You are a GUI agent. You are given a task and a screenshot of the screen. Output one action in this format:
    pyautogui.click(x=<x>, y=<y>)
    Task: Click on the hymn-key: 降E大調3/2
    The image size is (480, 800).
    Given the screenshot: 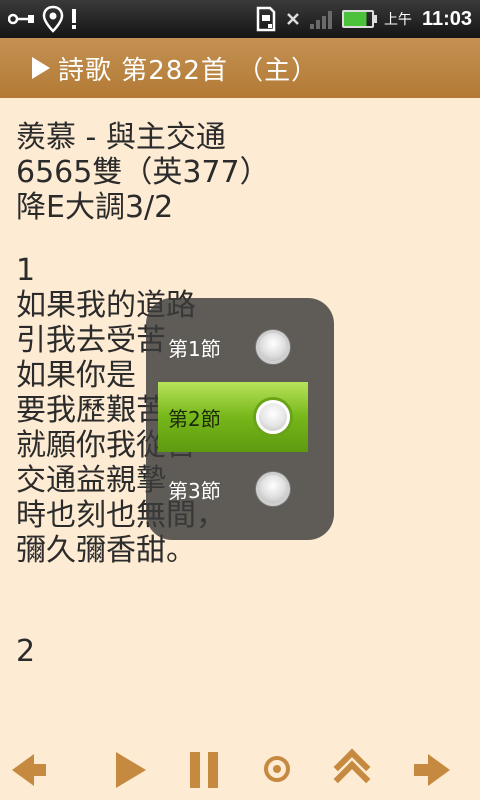 What is the action you would take?
    pyautogui.click(x=95, y=207)
    